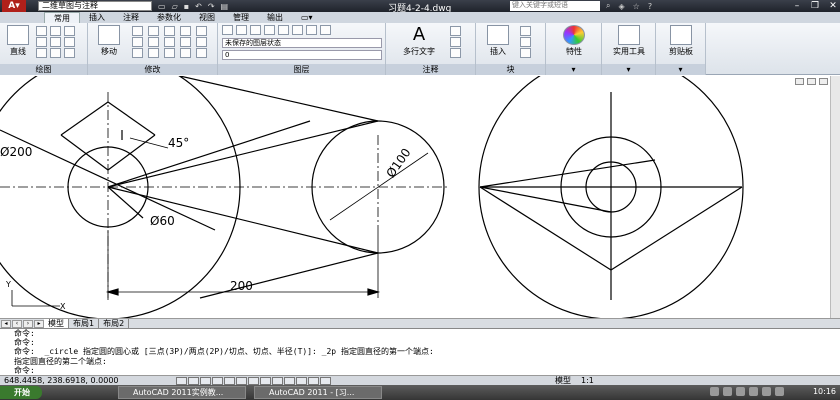 The height and width of the screenshot is (400, 840). What do you see at coordinates (229, 381) in the screenshot?
I see `osnap-icon` at bounding box center [229, 381].